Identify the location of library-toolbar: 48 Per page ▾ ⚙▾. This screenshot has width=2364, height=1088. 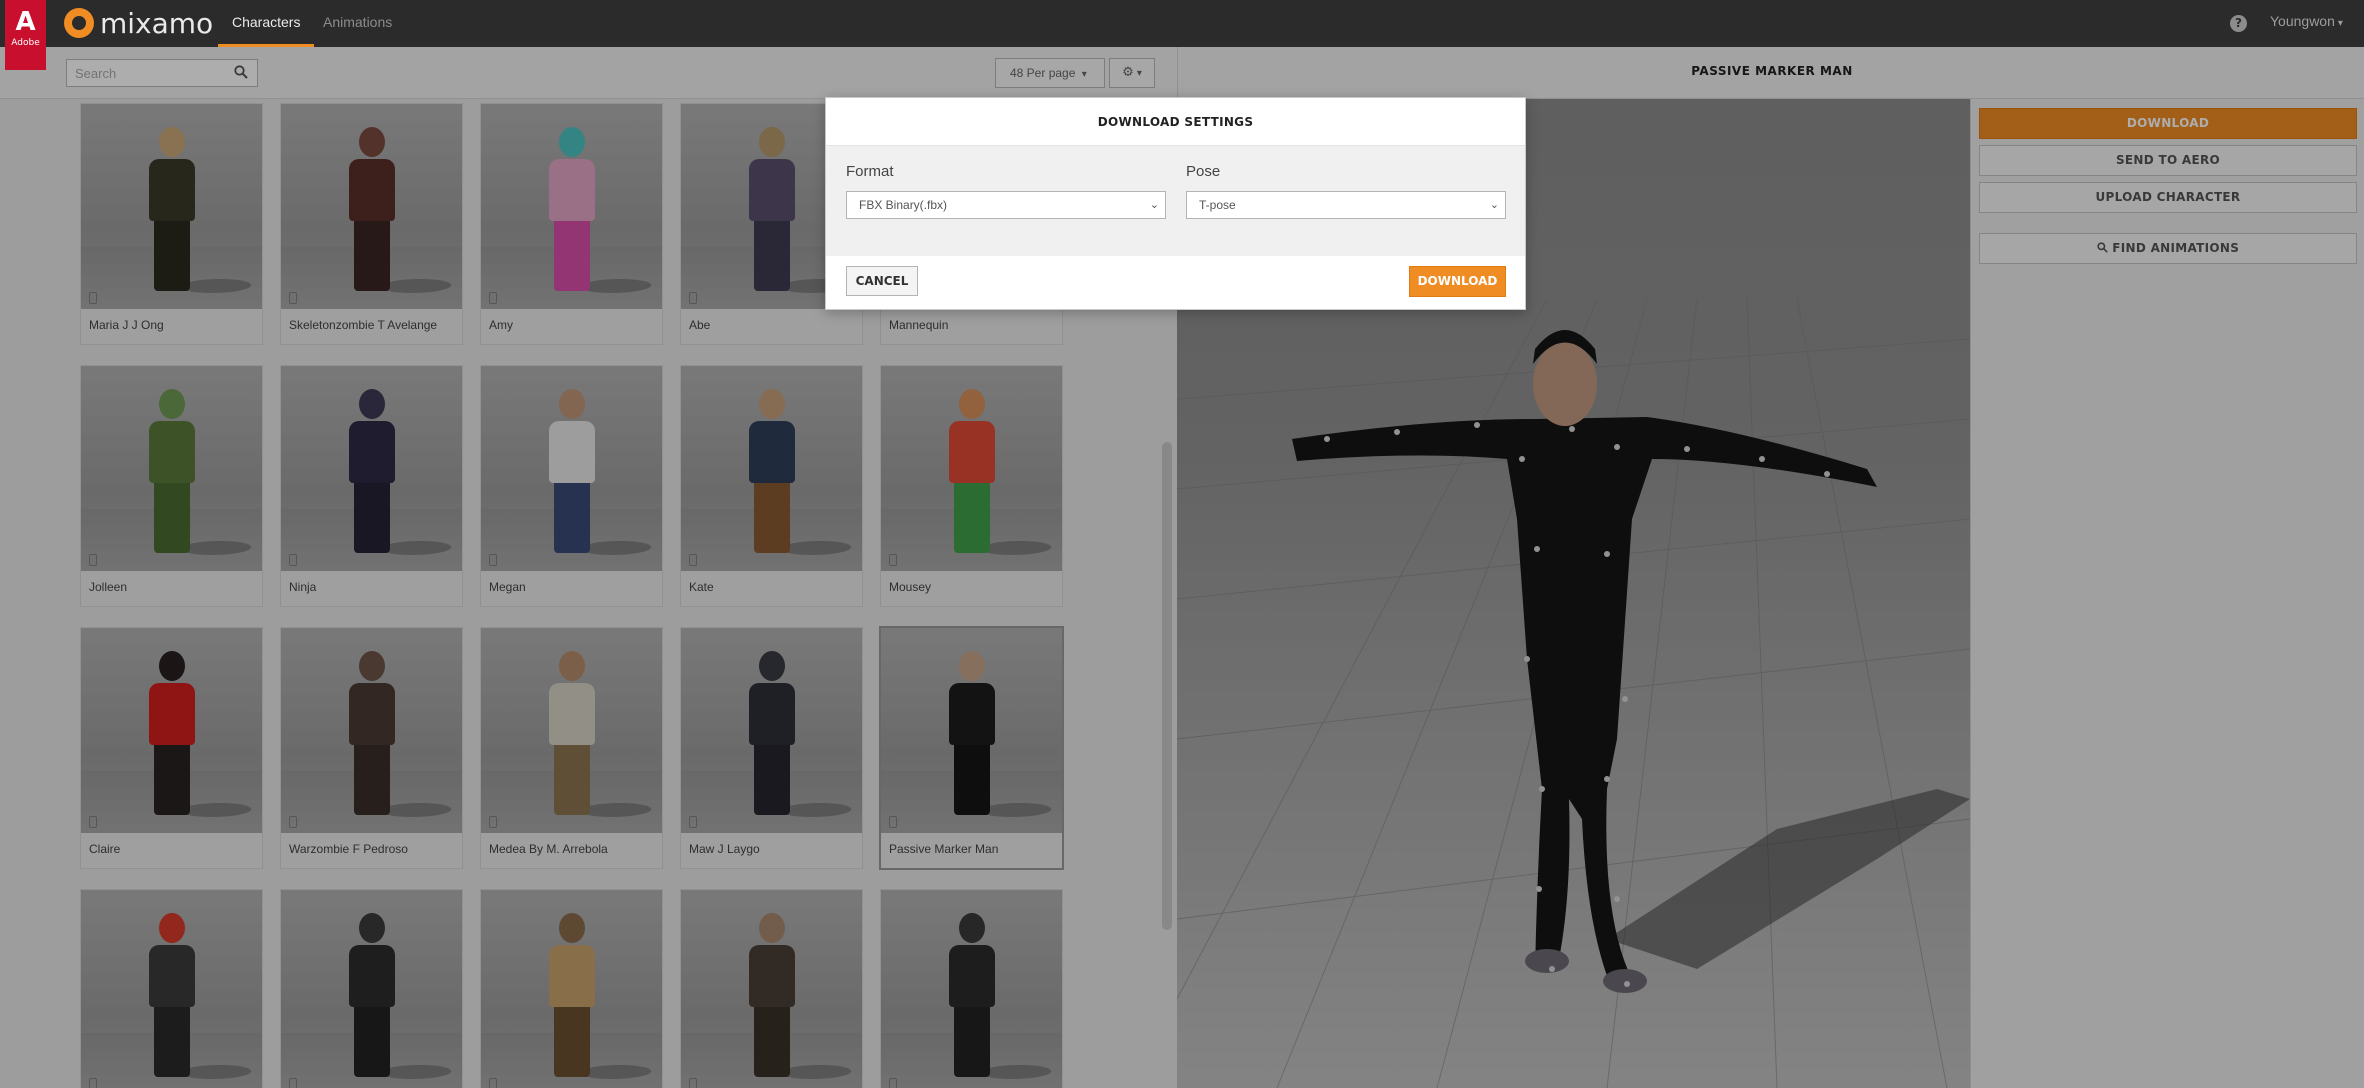
(588, 73).